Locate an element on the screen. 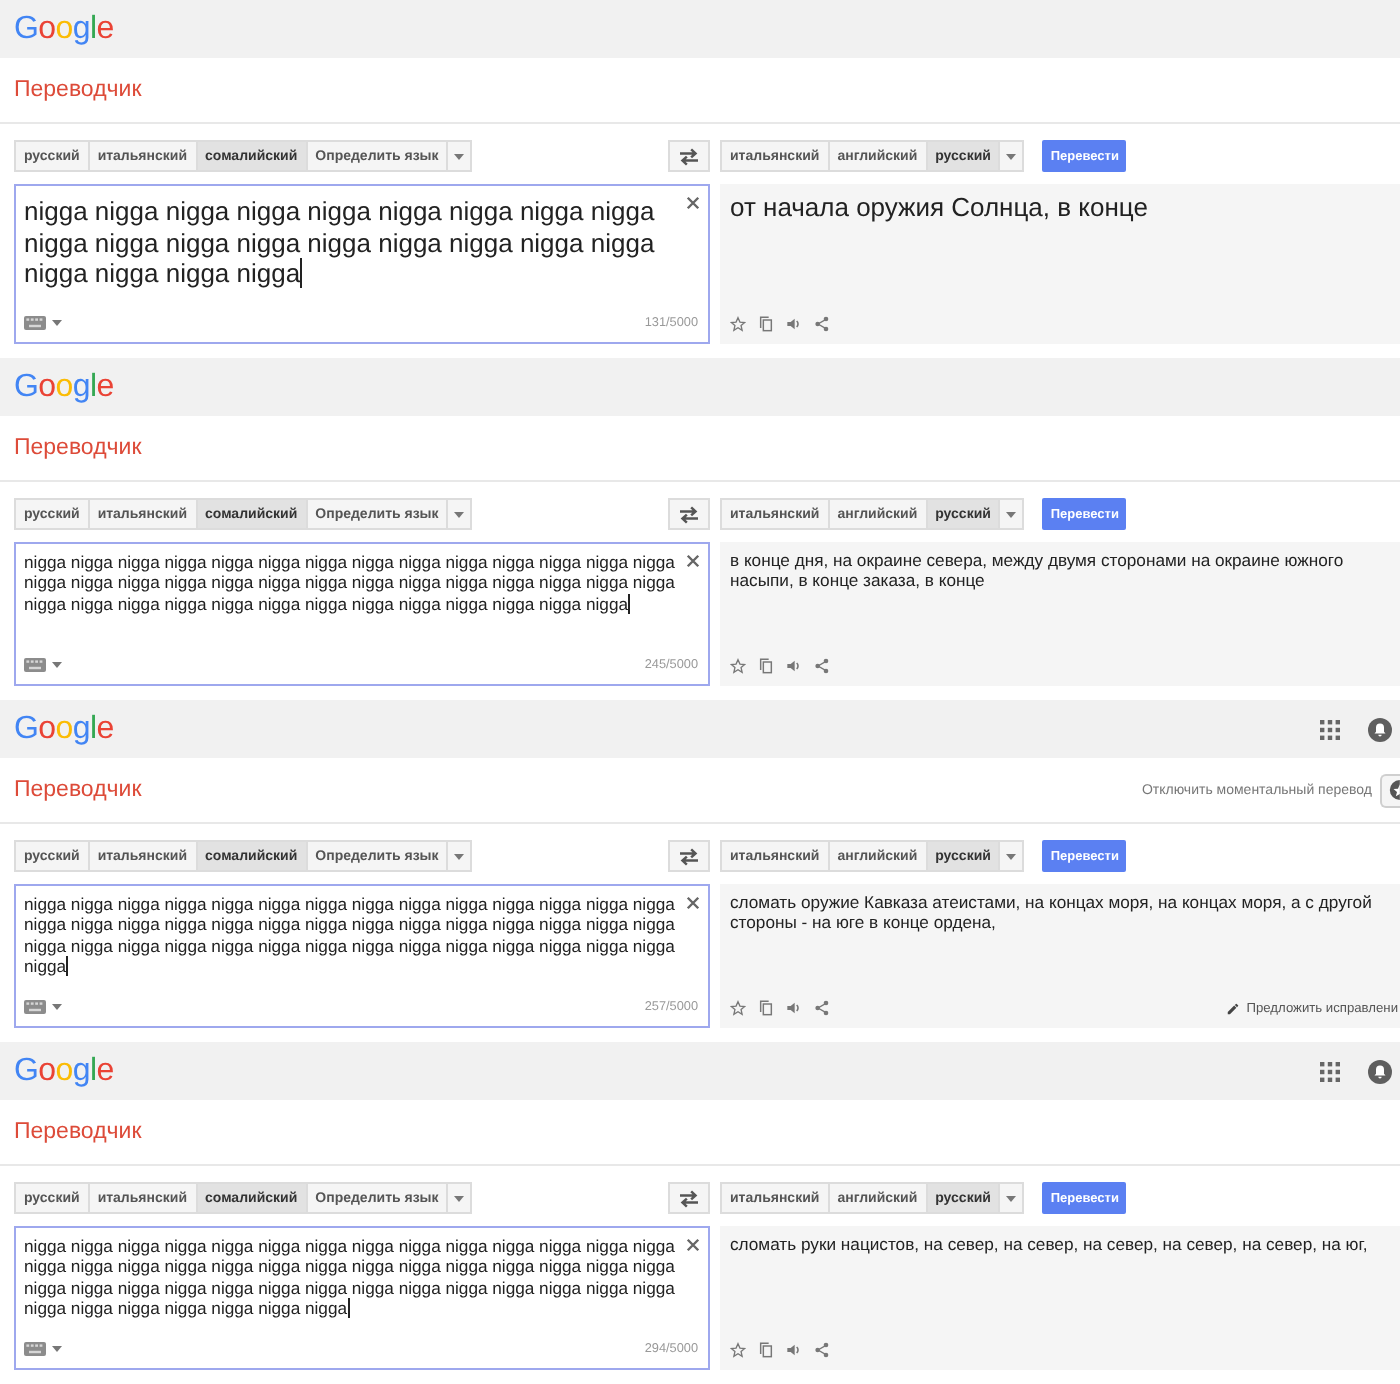 This screenshot has height=1384, width=1400. phrasebook-button is located at coordinates (1390, 790).